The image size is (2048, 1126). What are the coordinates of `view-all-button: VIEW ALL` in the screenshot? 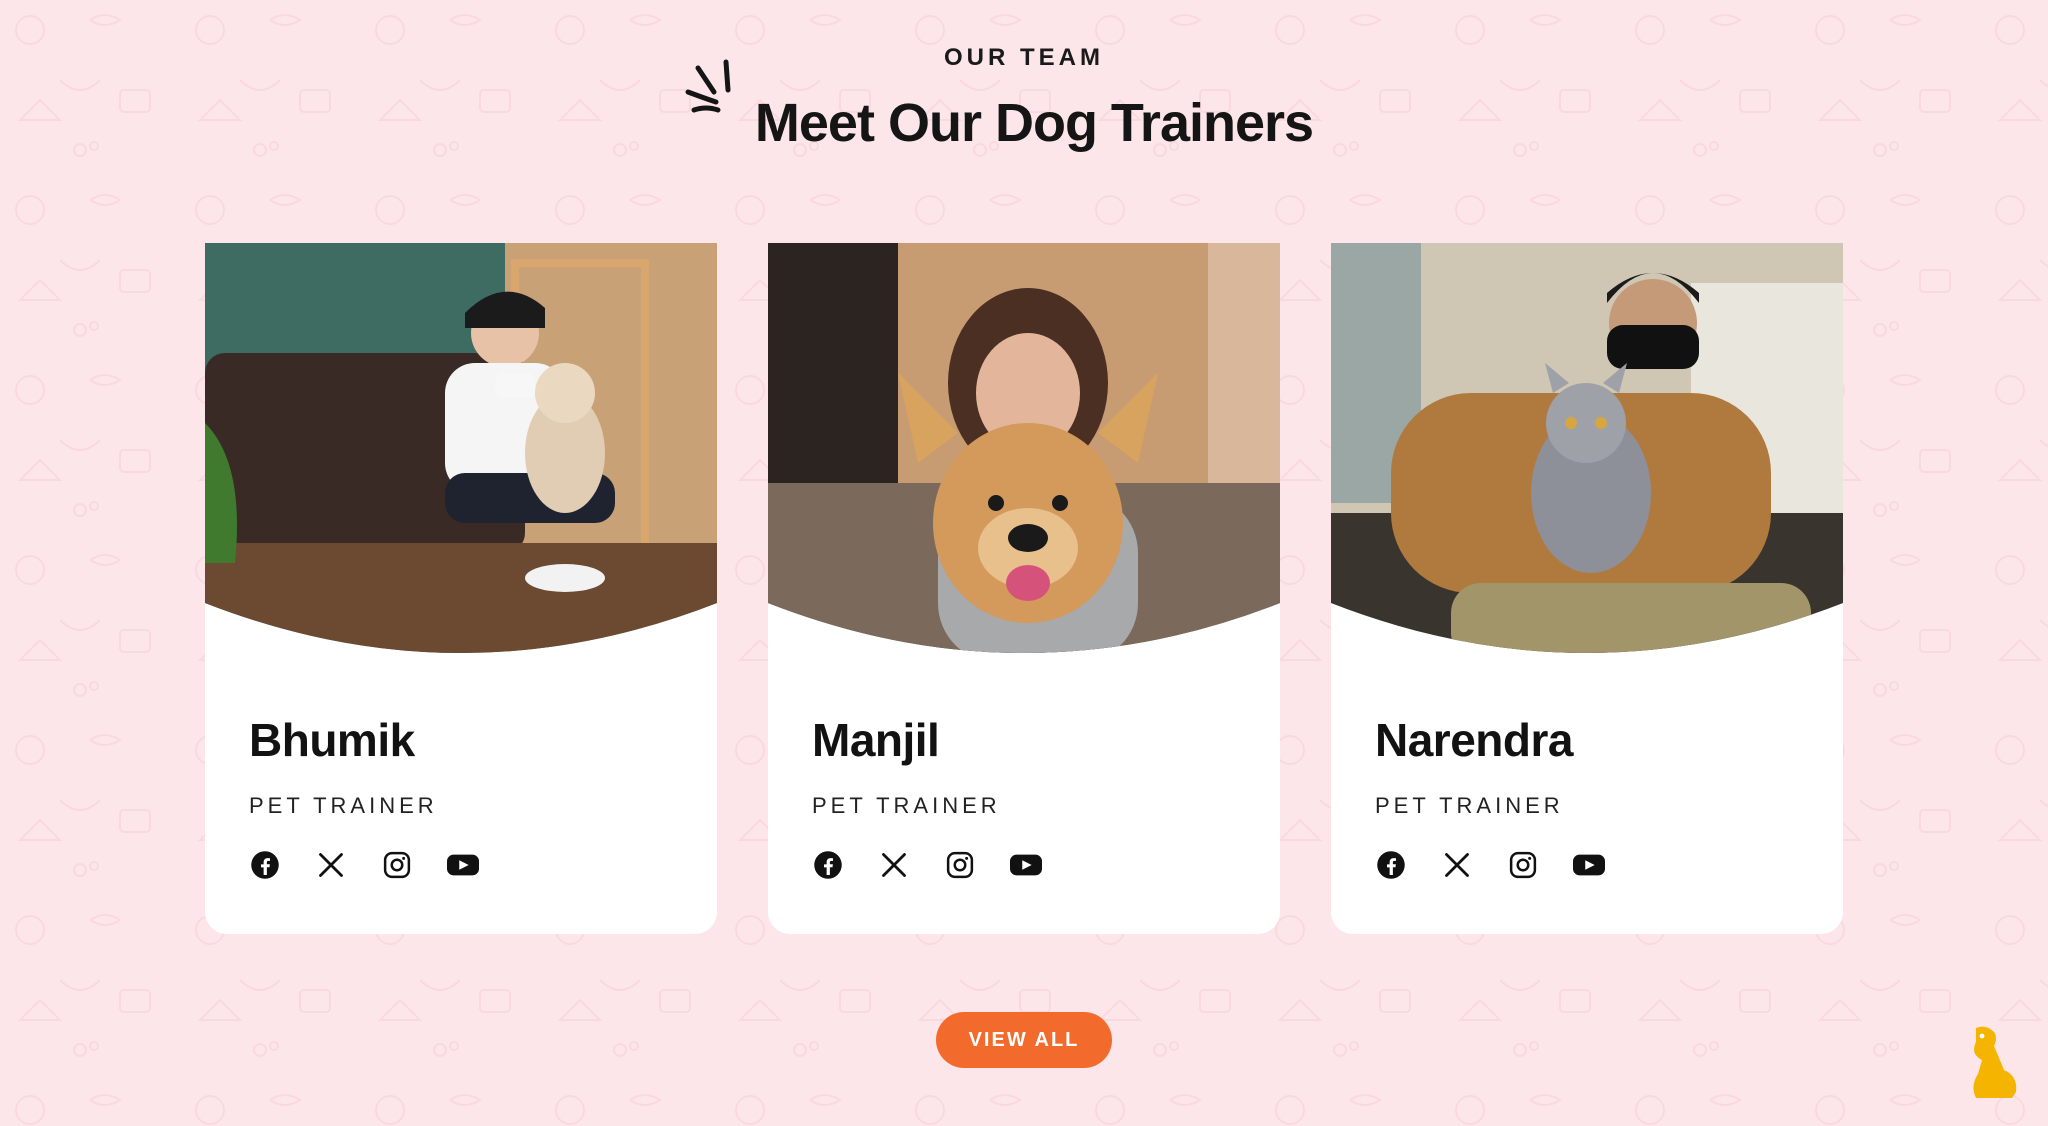 It's located at (1024, 1040).